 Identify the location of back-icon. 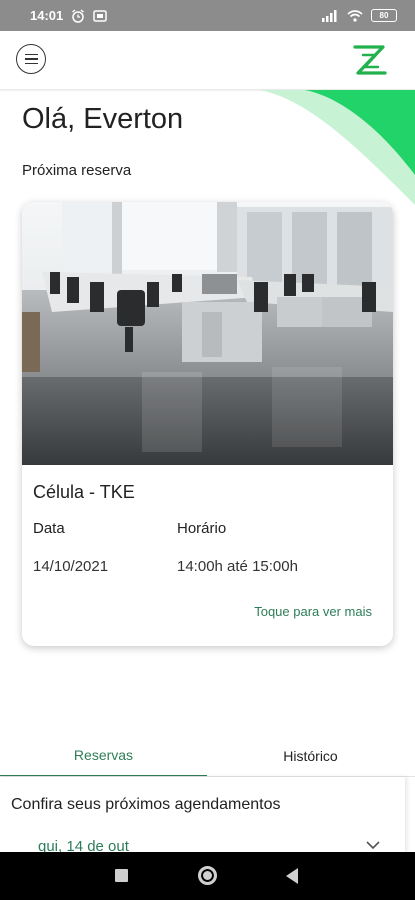
(292, 876).